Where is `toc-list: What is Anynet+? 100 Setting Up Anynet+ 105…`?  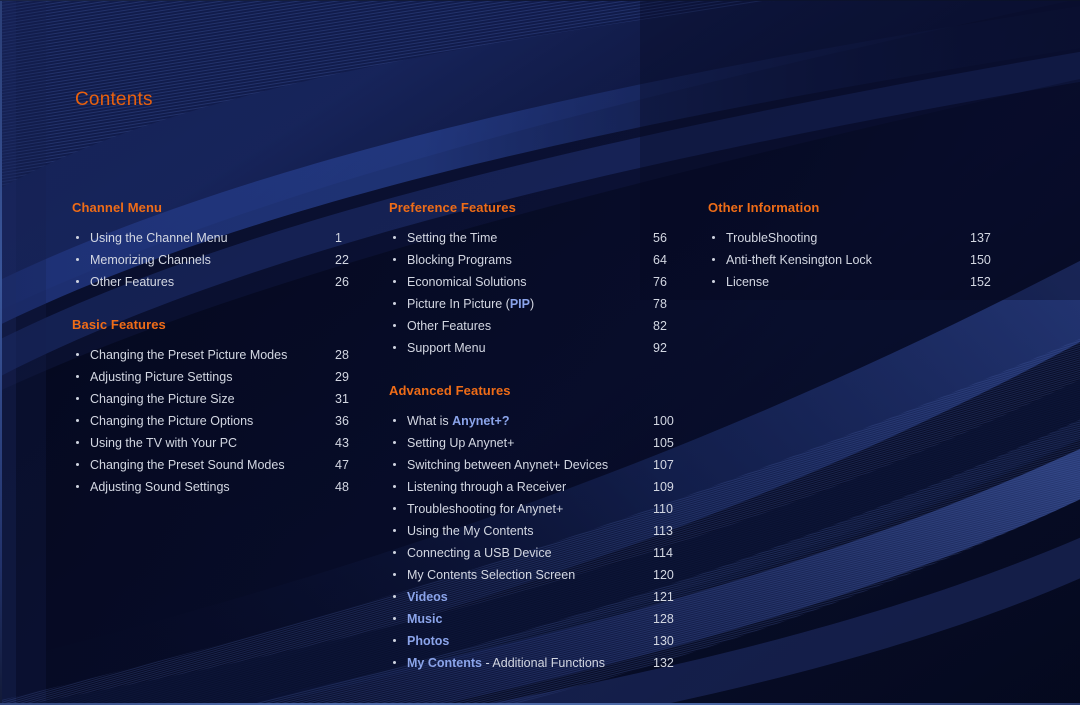
toc-list: What is Anynet+? 100 Setting Up Anynet+ 105… is located at coordinates (539, 542).